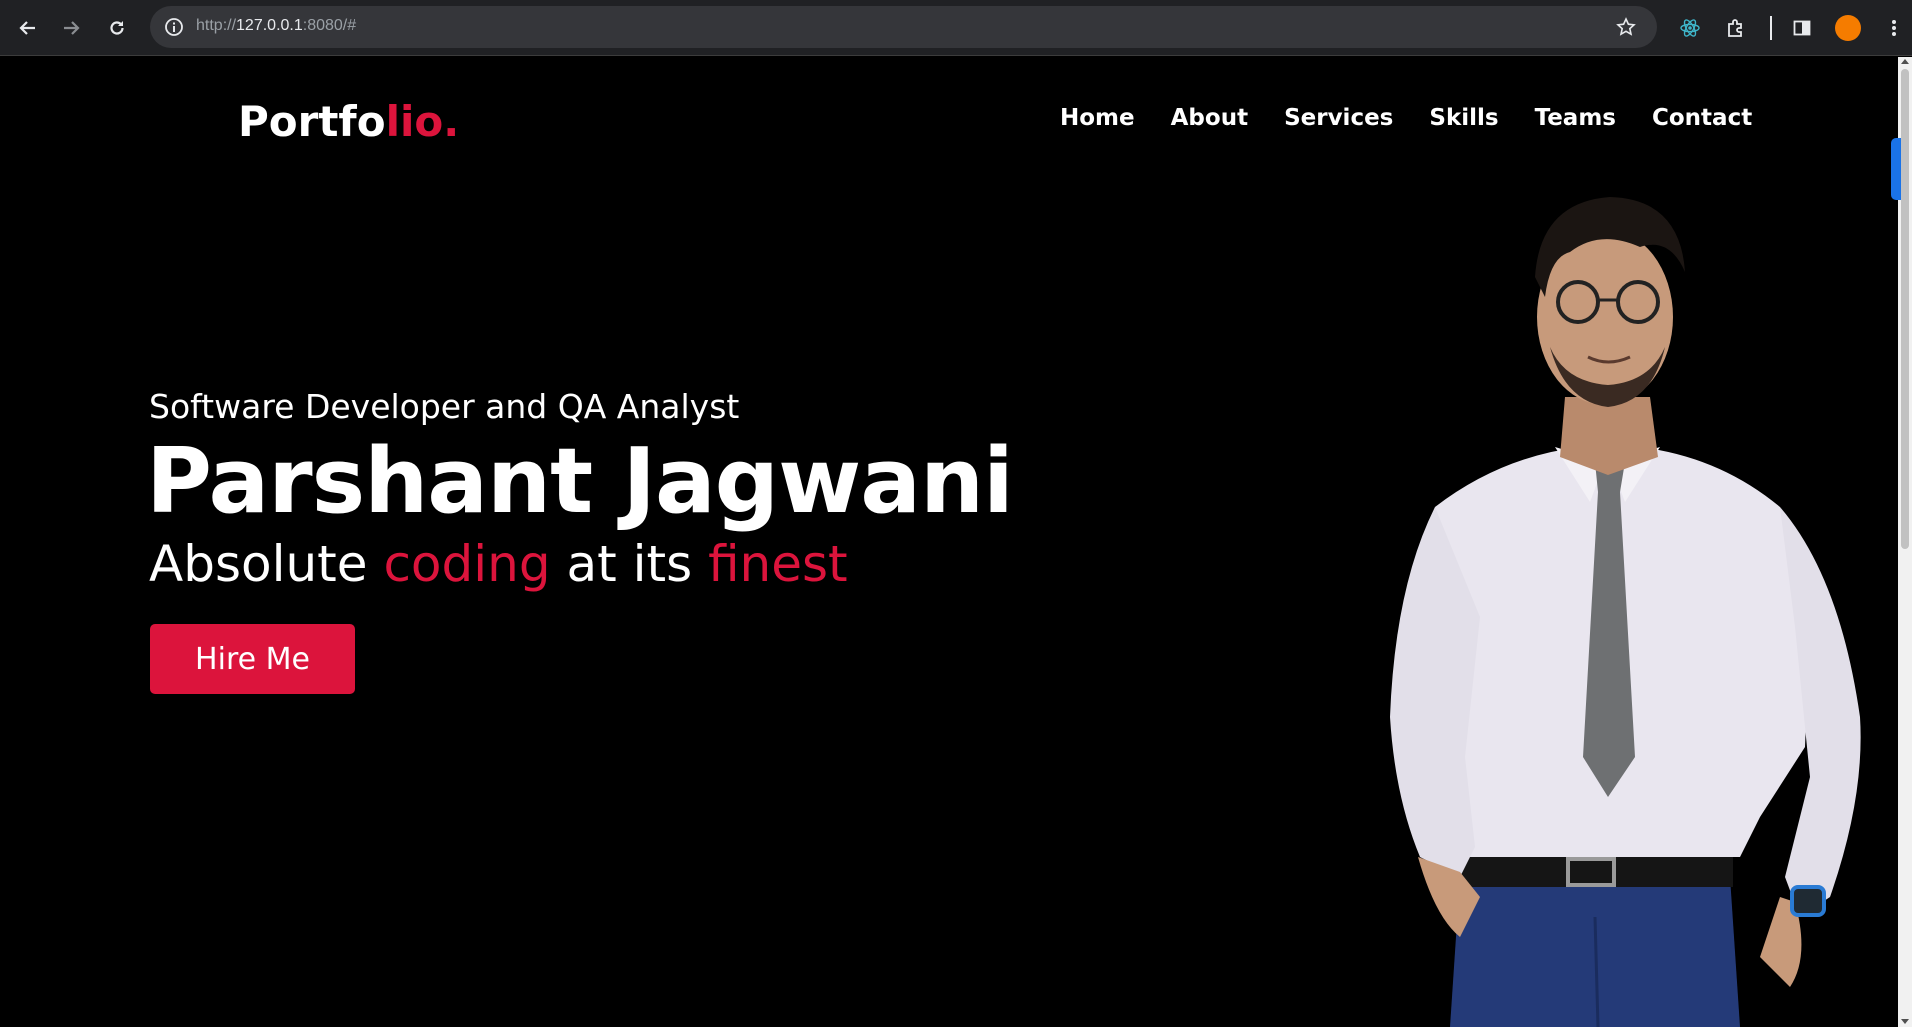 This screenshot has width=1912, height=1027. Describe the element at coordinates (422, 121) in the screenshot. I see `logo-accent-text: lio.` at that location.